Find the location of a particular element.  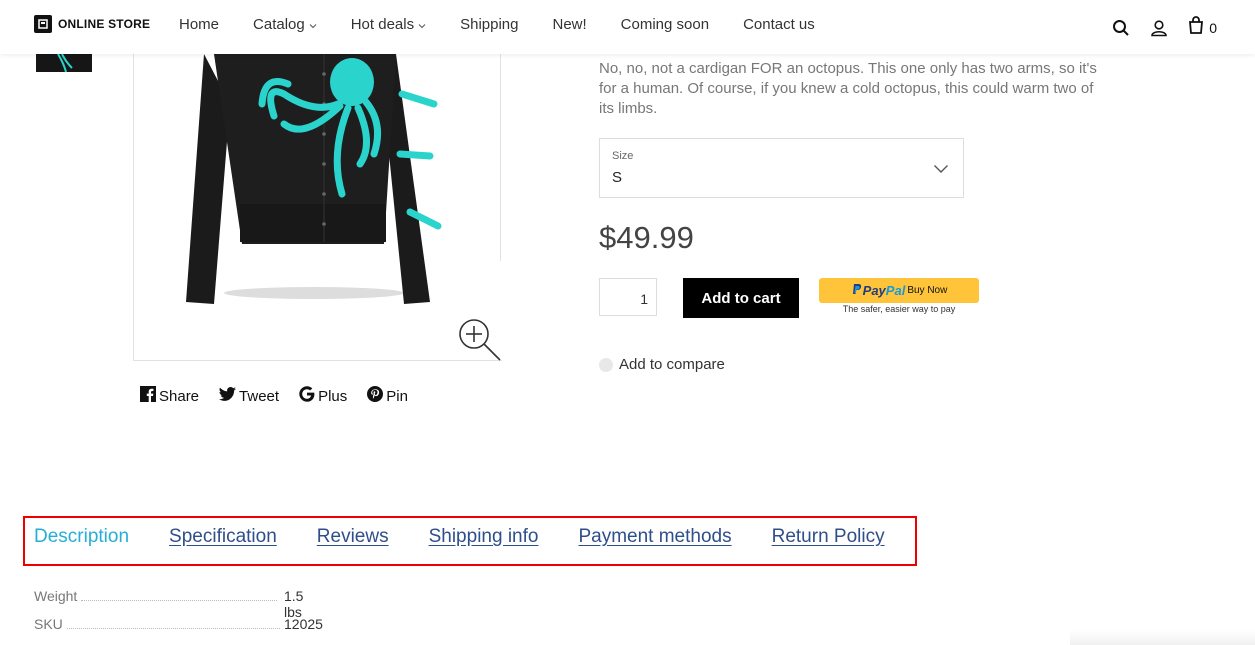

facebook-icon is located at coordinates (149, 396).